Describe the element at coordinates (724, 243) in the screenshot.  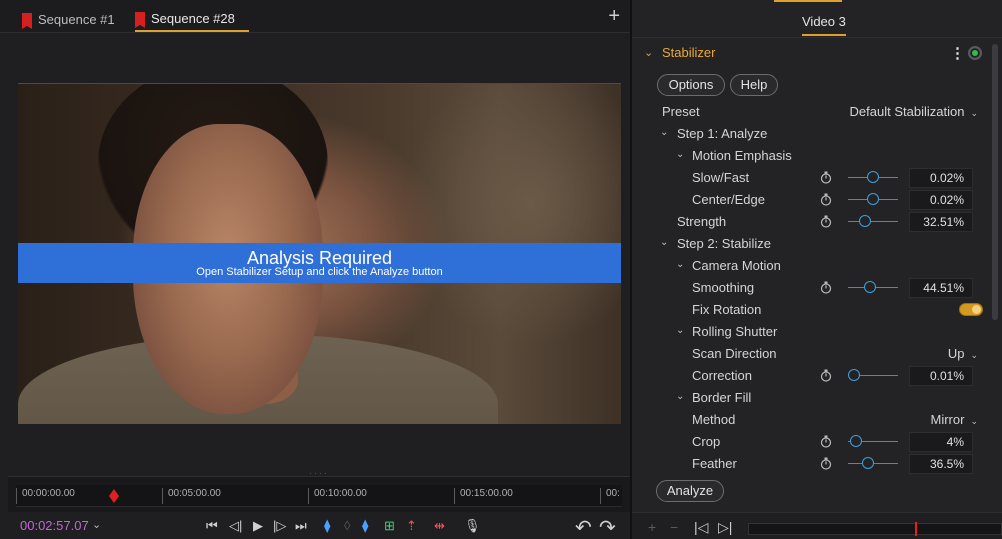
I see `step2-label: Step 2: Stabilize` at that location.